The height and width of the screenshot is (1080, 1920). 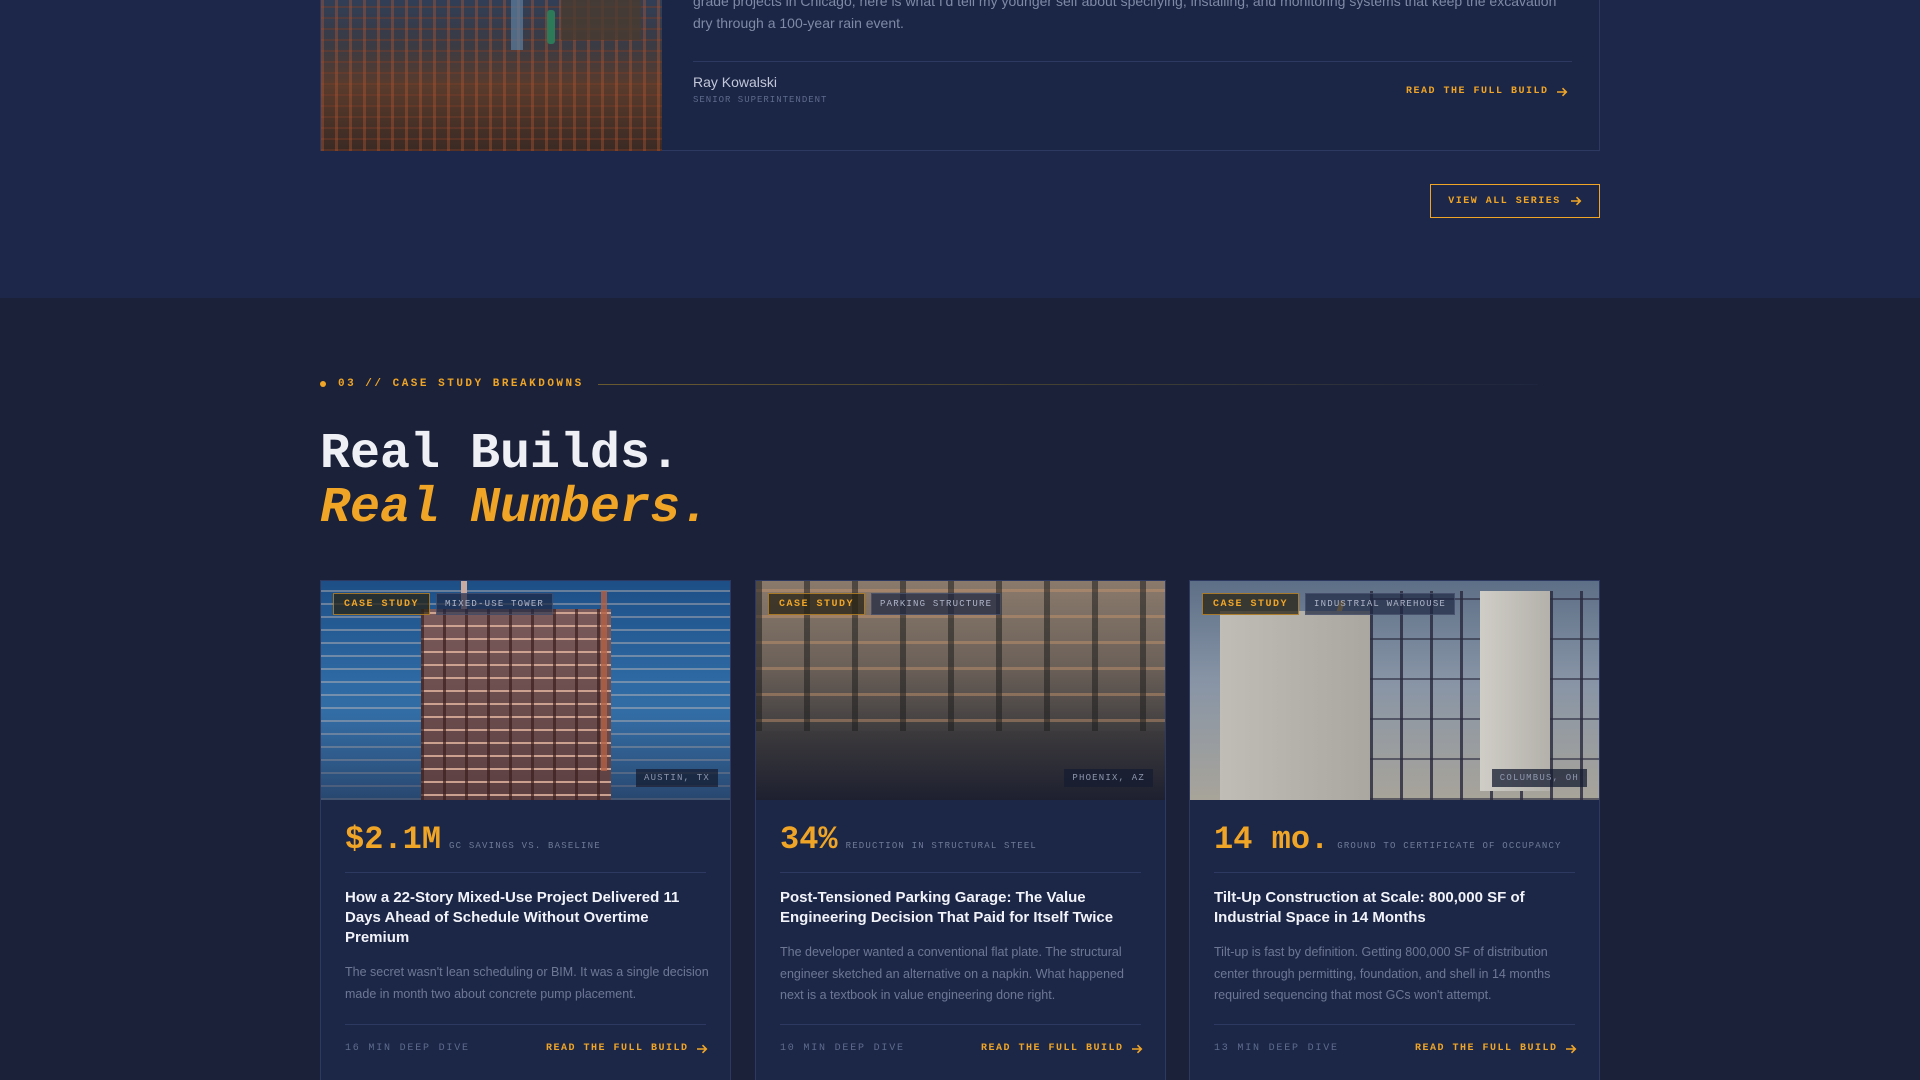 What do you see at coordinates (760, 100) in the screenshot?
I see `author-role: SENIOR SUPERINTENDENT` at bounding box center [760, 100].